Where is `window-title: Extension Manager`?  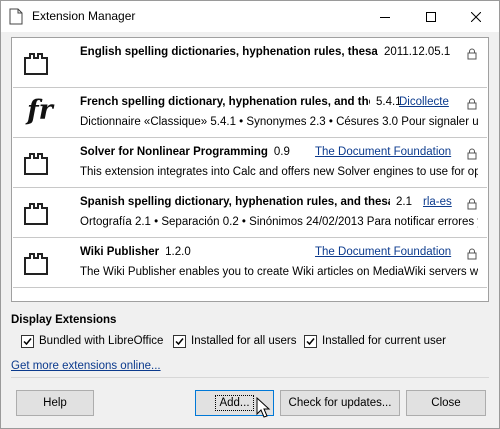
window-title: Extension Manager is located at coordinates (84, 16).